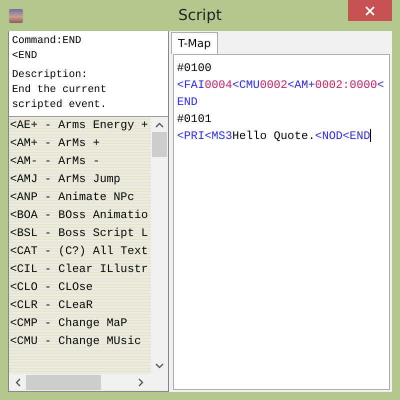 This screenshot has height=400, width=400. I want to click on command-syntax: <END, so click(25, 56).